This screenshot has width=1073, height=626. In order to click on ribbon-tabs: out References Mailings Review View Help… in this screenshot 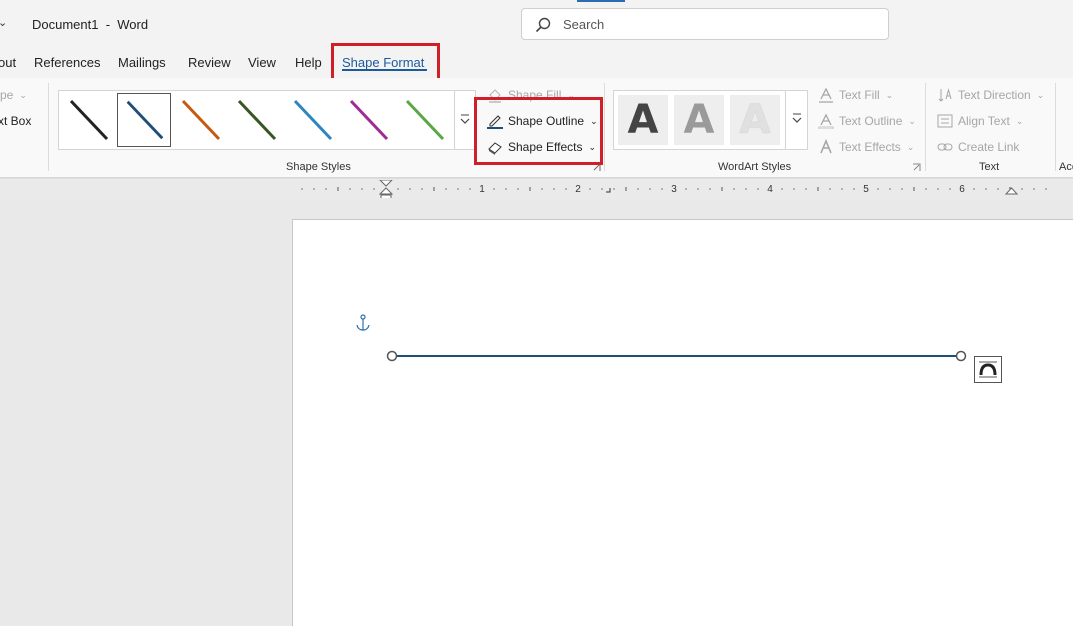, I will do `click(536, 64)`.